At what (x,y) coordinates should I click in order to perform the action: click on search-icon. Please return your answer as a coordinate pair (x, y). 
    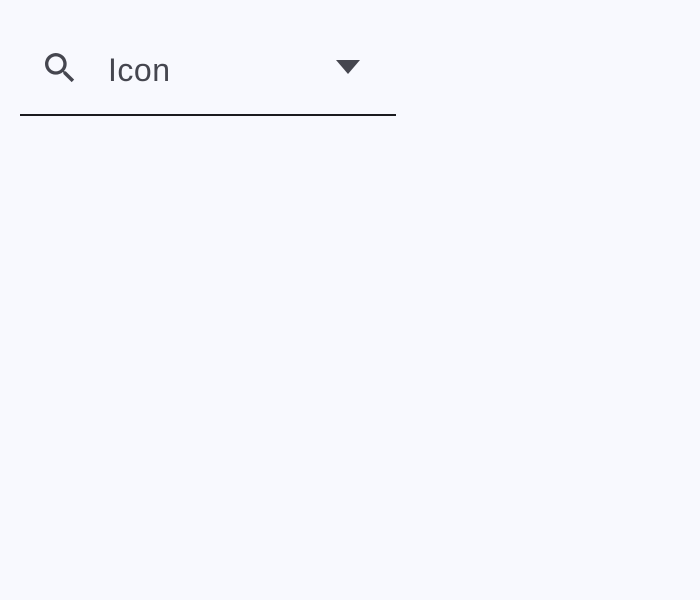
    Looking at the image, I should click on (60, 68).